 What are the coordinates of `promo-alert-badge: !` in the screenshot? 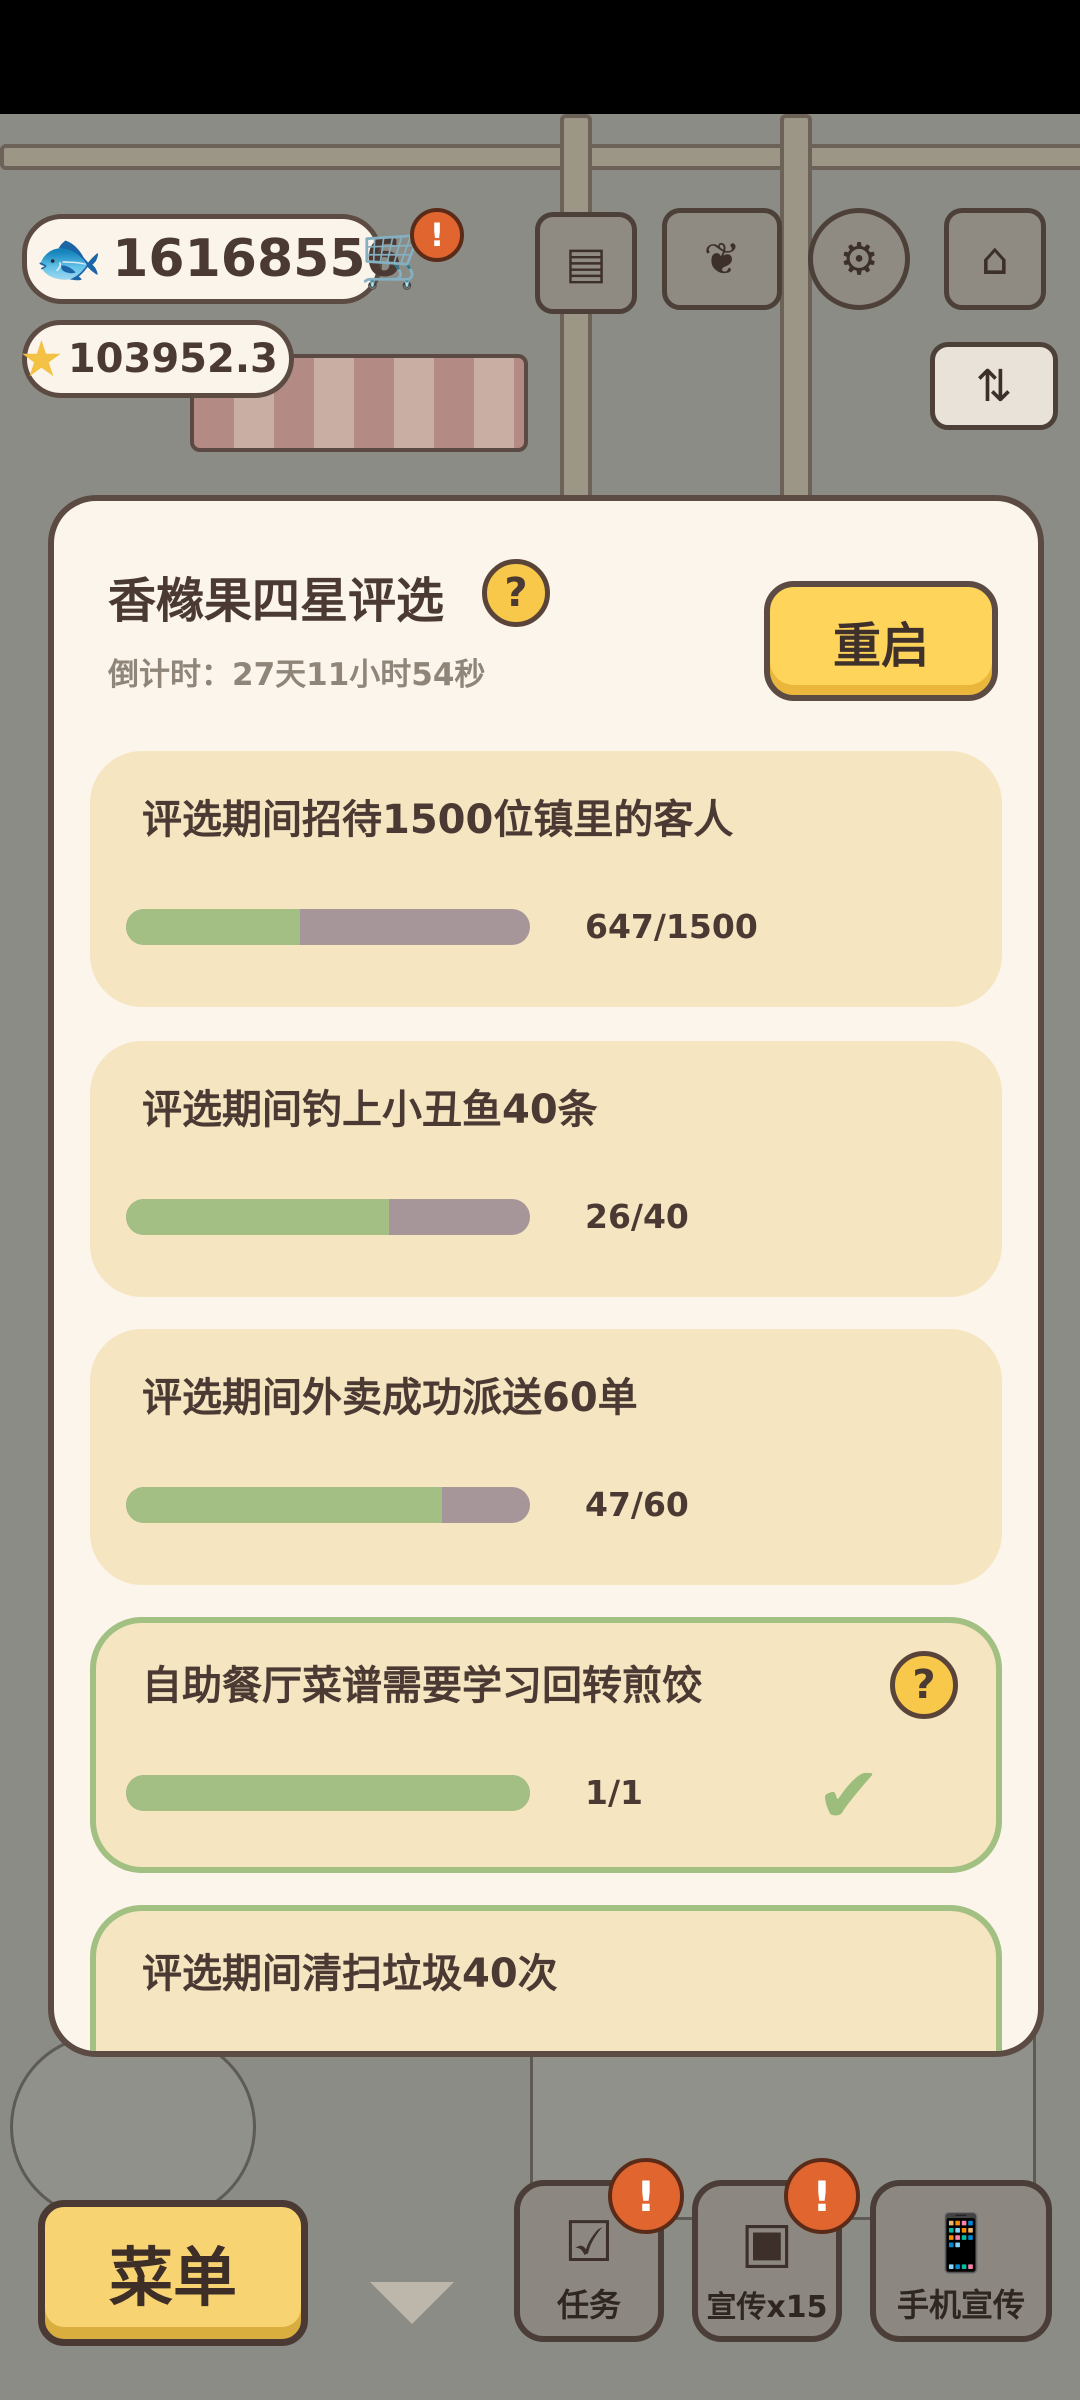 It's located at (822, 2196).